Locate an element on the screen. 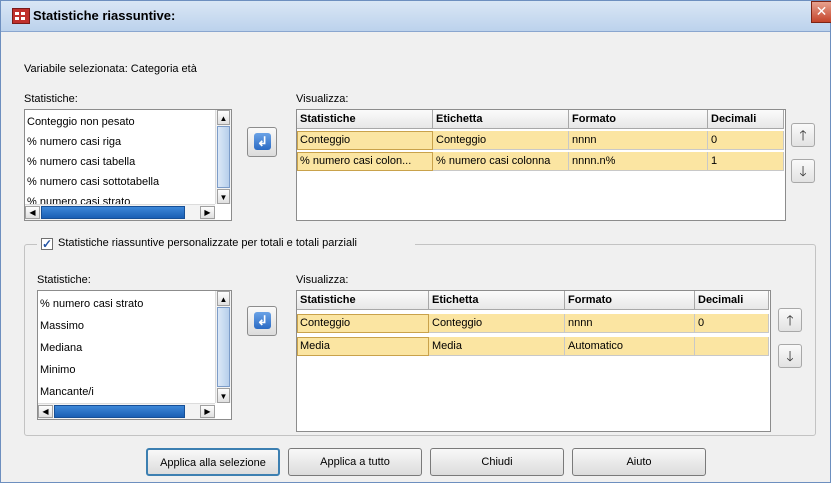 This screenshot has width=831, height=483. selected-variable-label: Variabile selezionata: Categoria età is located at coordinates (110, 69).